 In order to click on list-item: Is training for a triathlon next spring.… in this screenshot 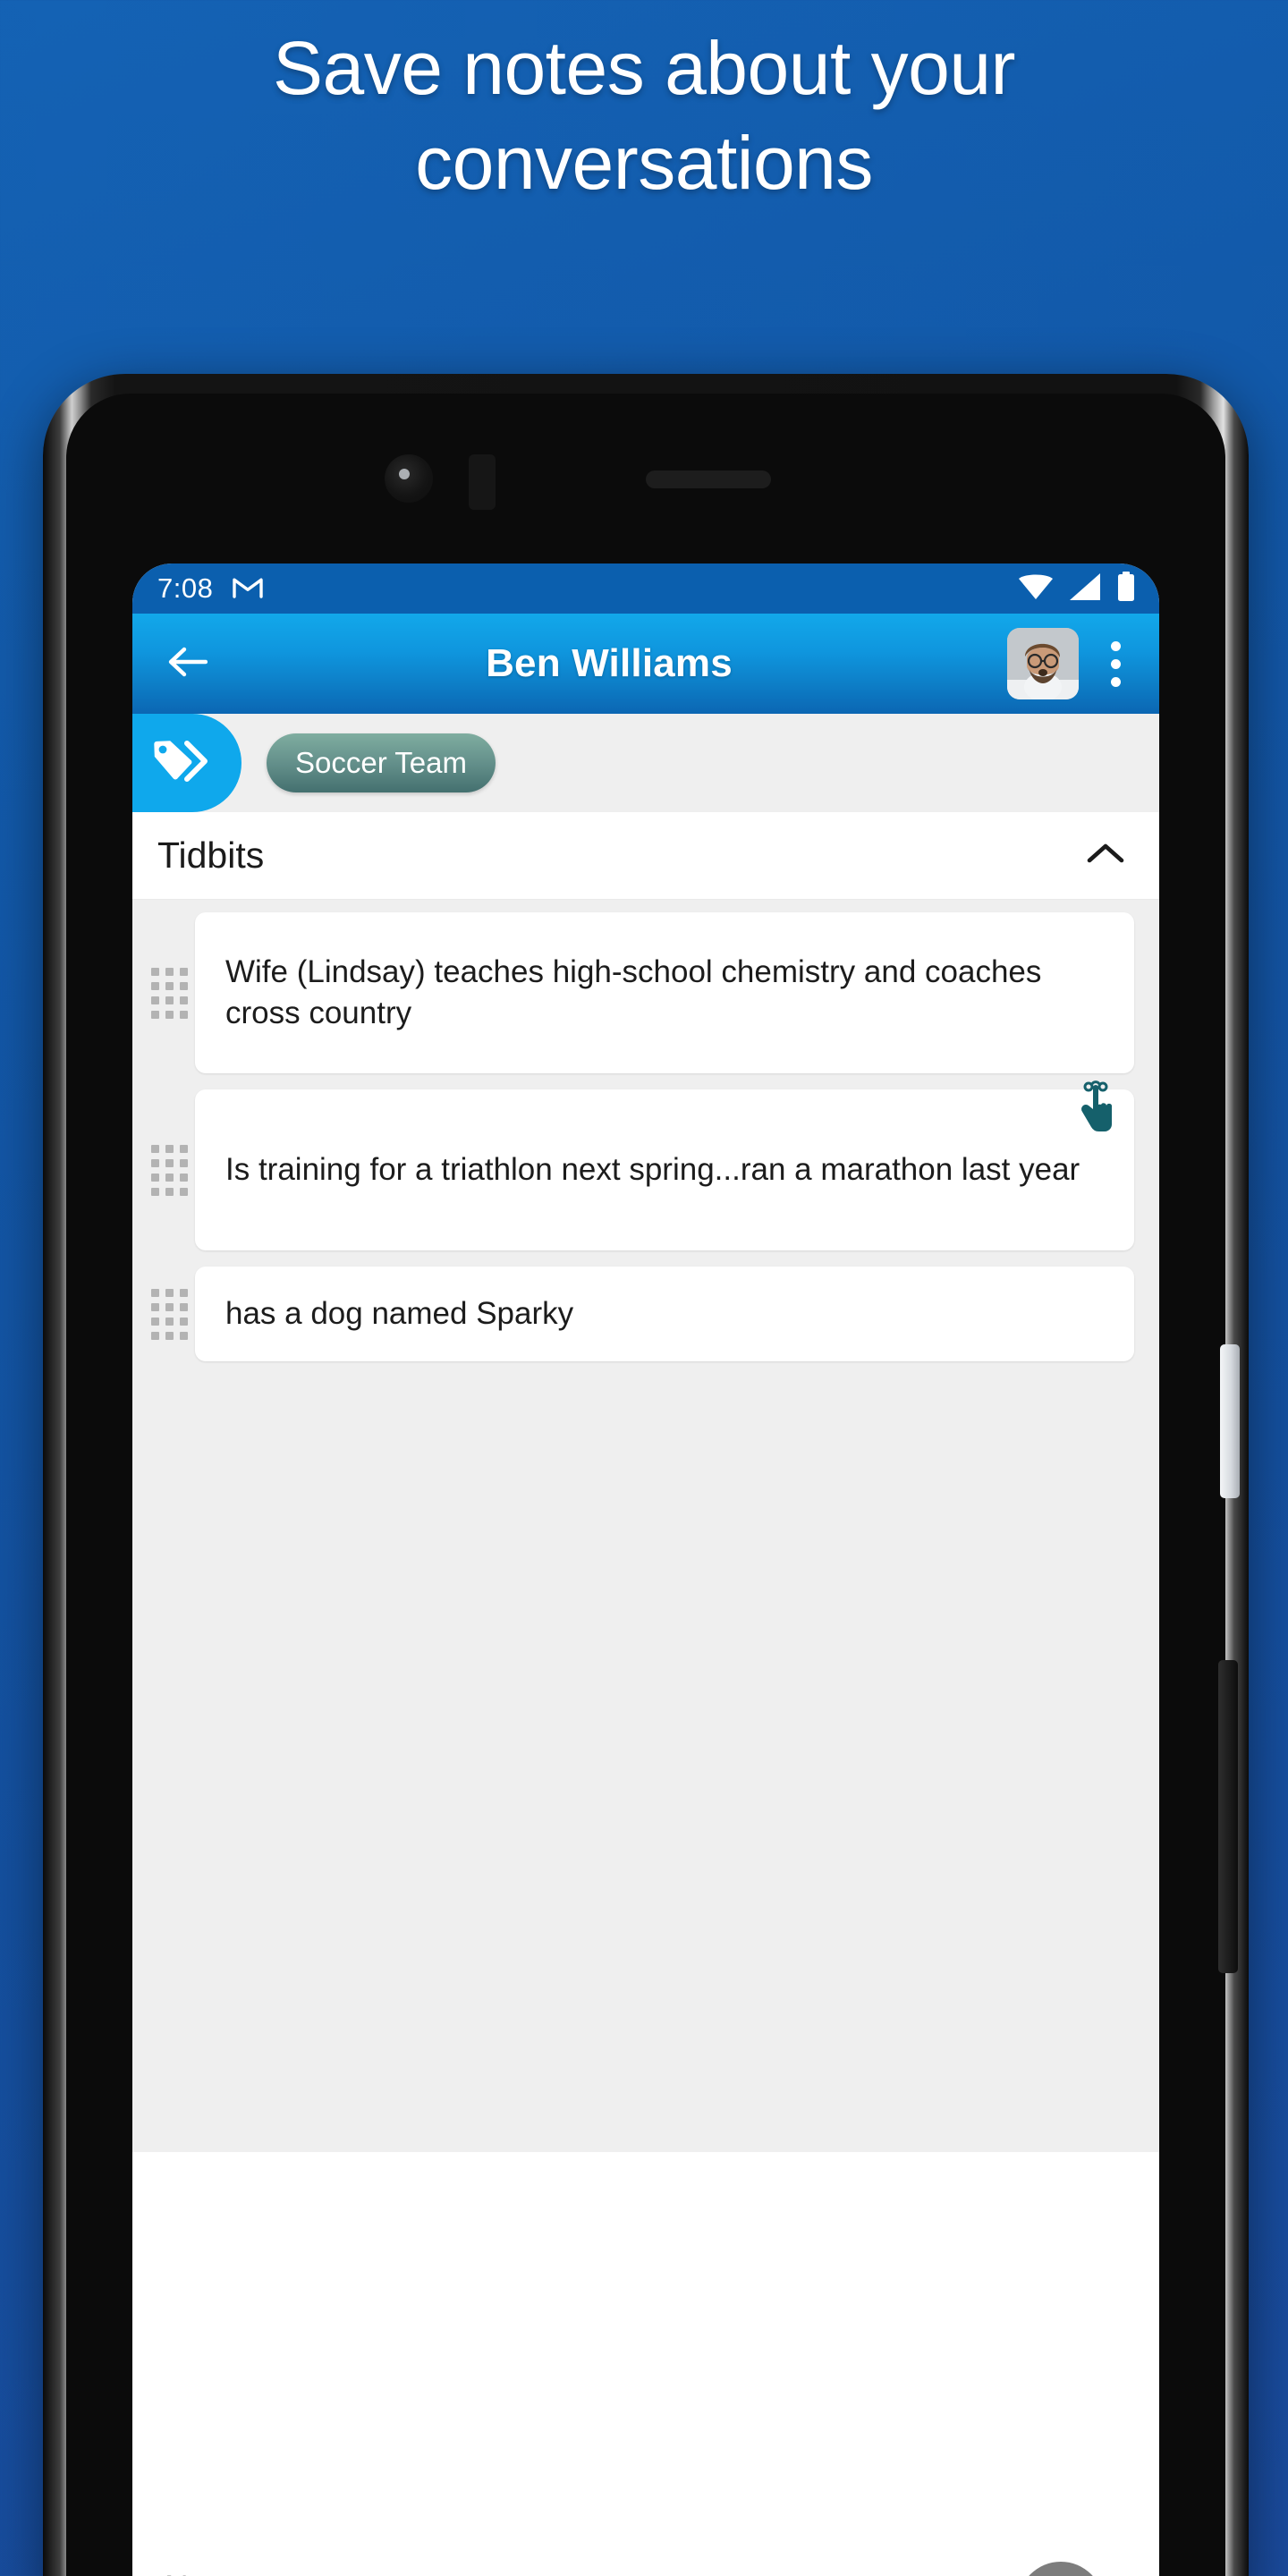, I will do `click(645, 1165)`.